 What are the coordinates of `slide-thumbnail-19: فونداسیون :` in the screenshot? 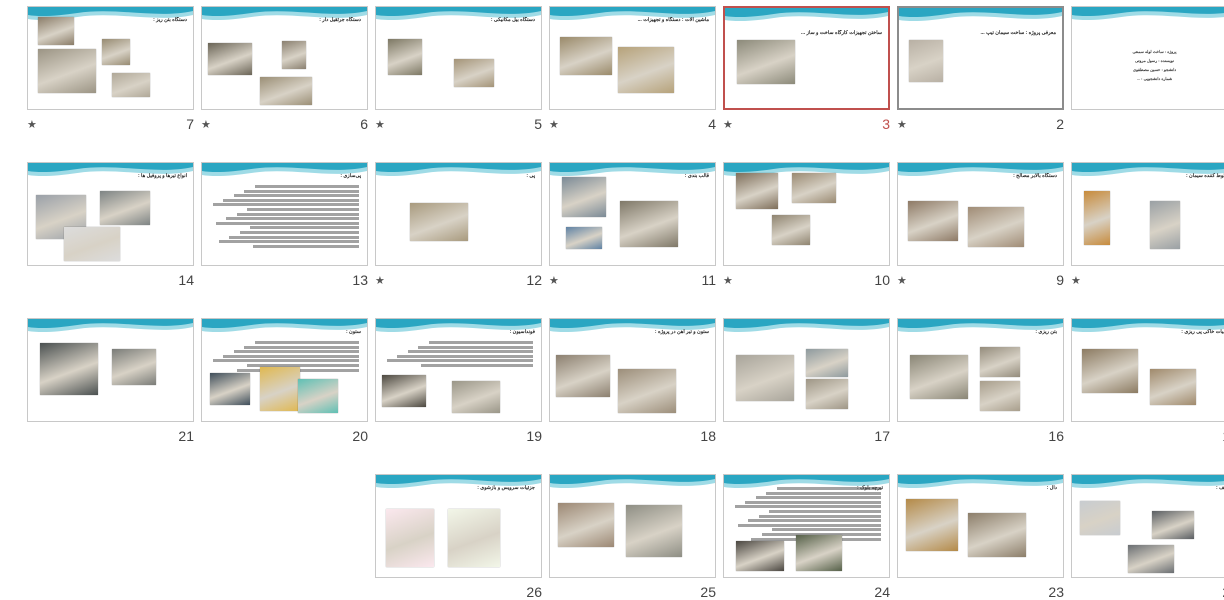 It's located at (458, 370).